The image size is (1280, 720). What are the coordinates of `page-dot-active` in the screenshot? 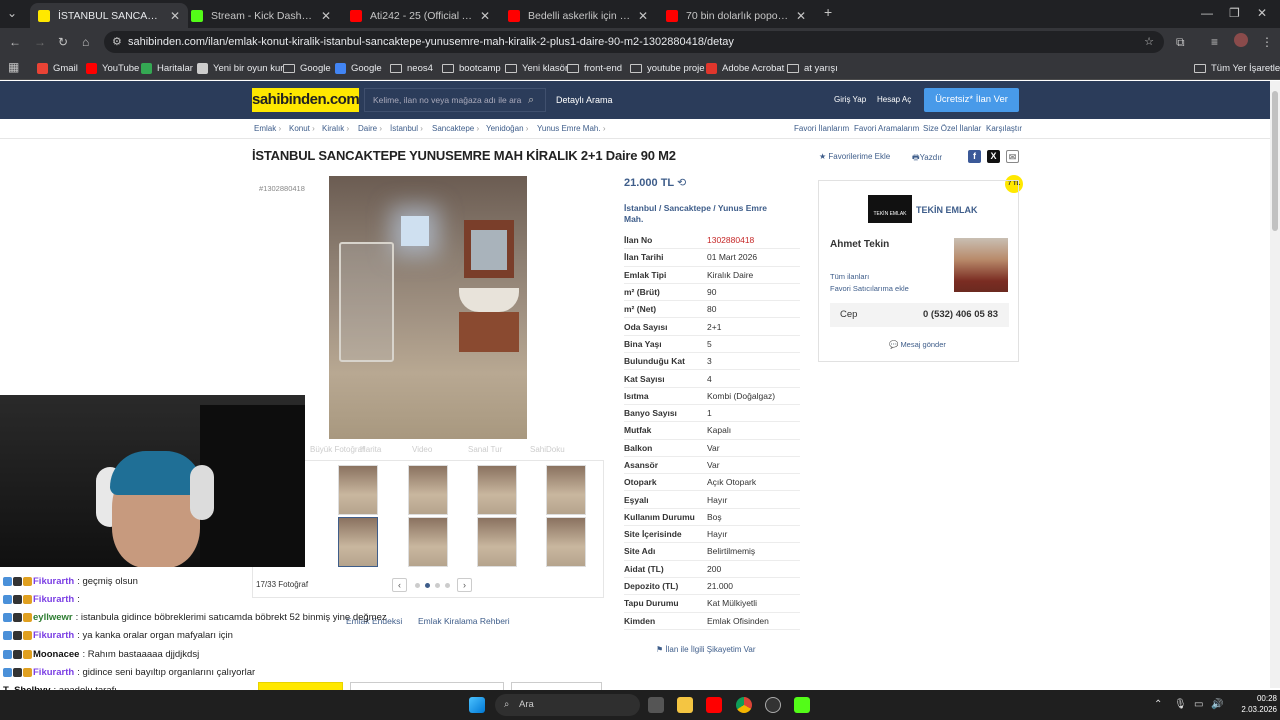 It's located at (427, 585).